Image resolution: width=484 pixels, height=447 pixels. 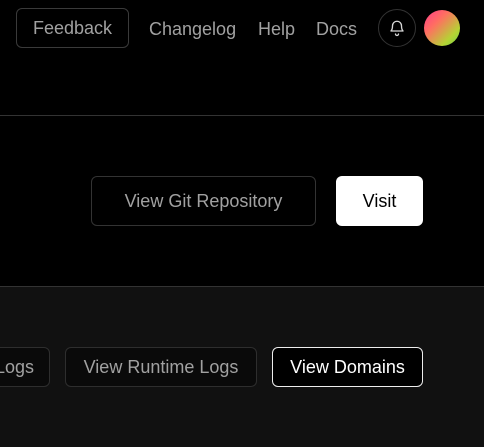 I want to click on view-runtime-logs-button: View Runtime Logs, so click(x=161, y=367).